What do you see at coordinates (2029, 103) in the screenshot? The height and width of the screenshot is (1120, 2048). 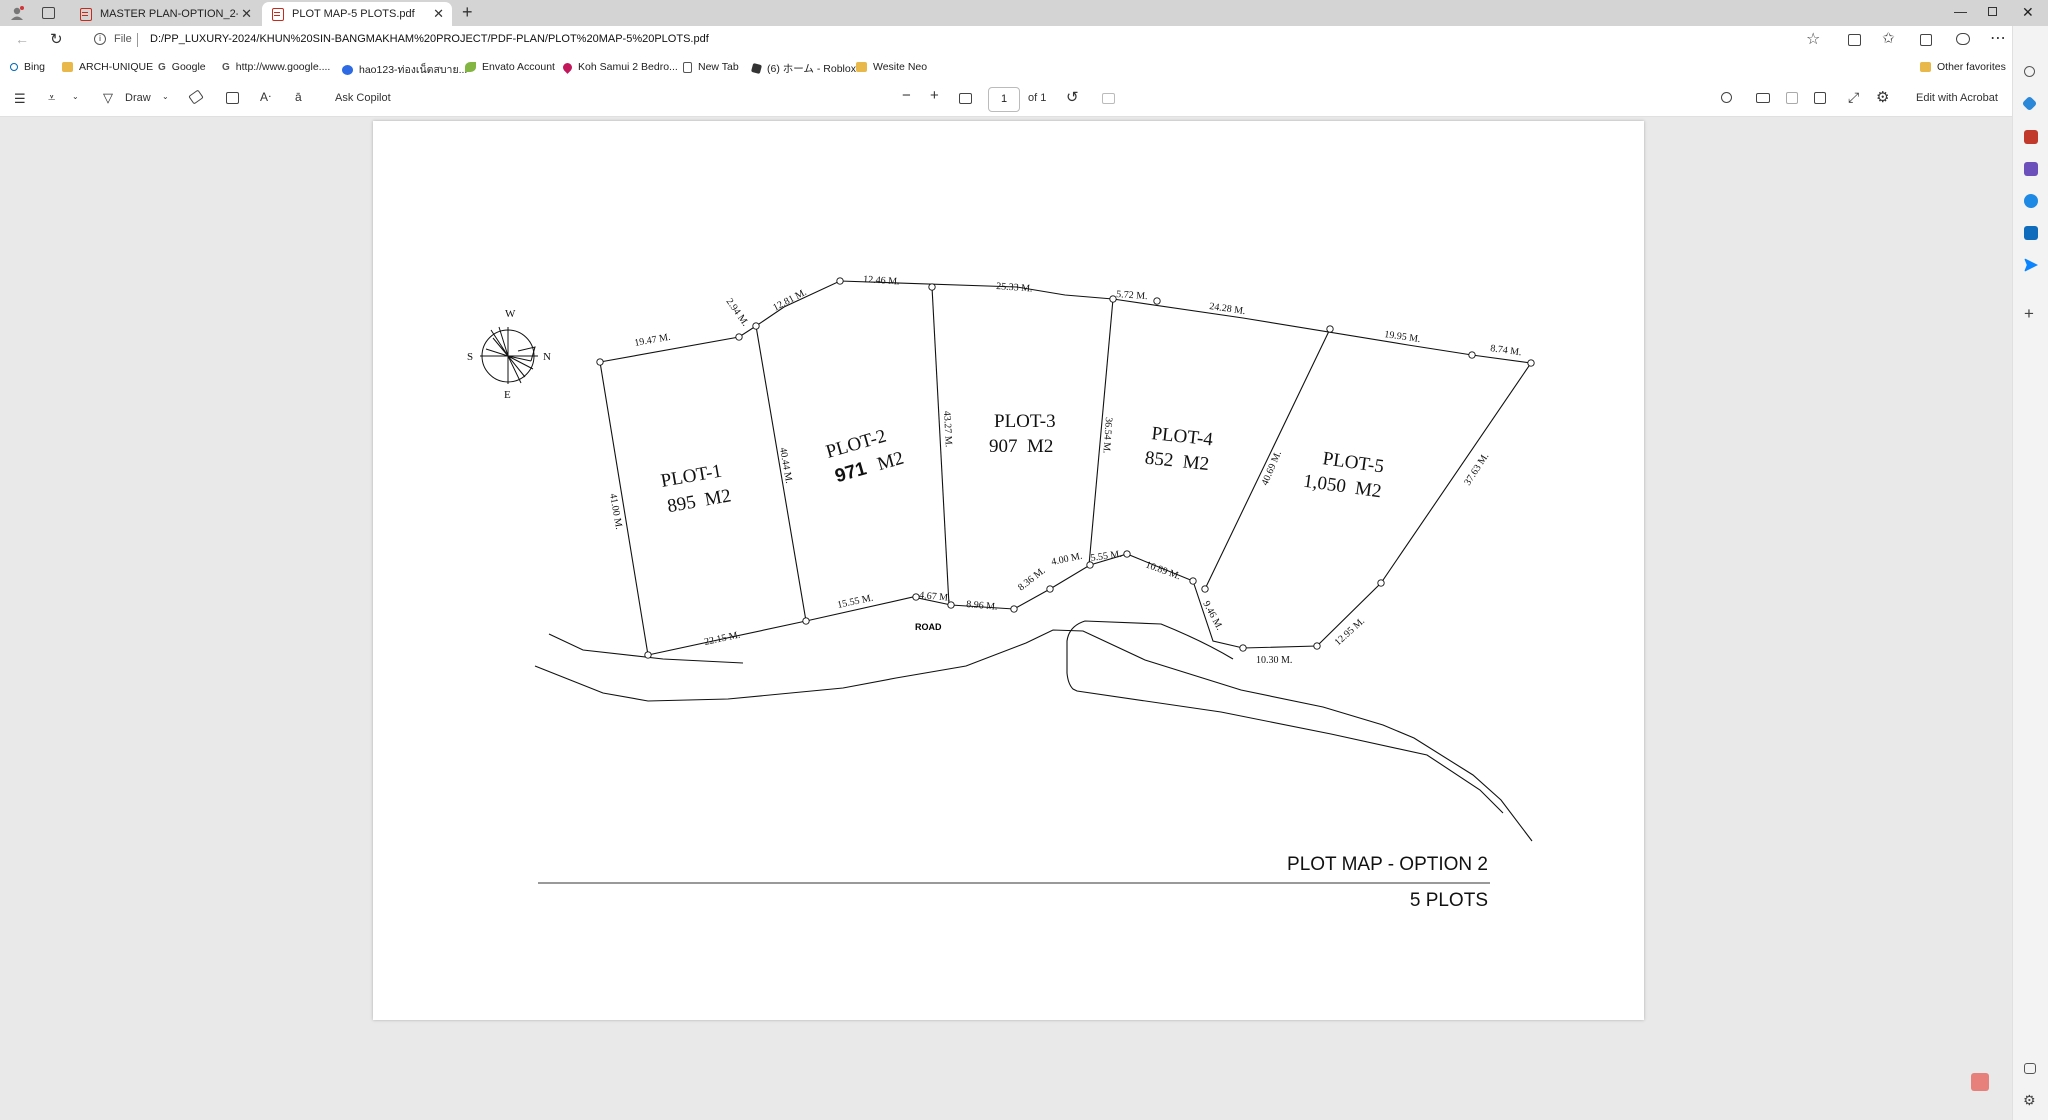 I see `shopping-tag-icon` at bounding box center [2029, 103].